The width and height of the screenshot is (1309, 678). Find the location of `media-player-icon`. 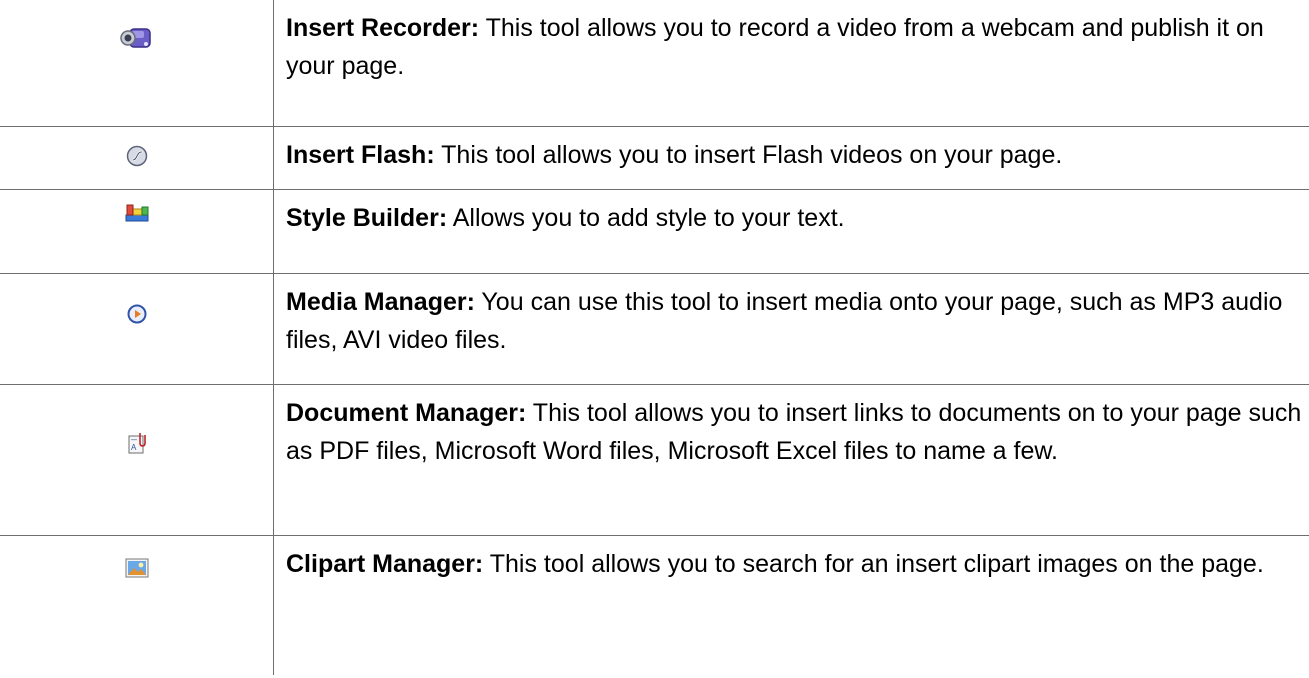

media-player-icon is located at coordinates (137, 314).